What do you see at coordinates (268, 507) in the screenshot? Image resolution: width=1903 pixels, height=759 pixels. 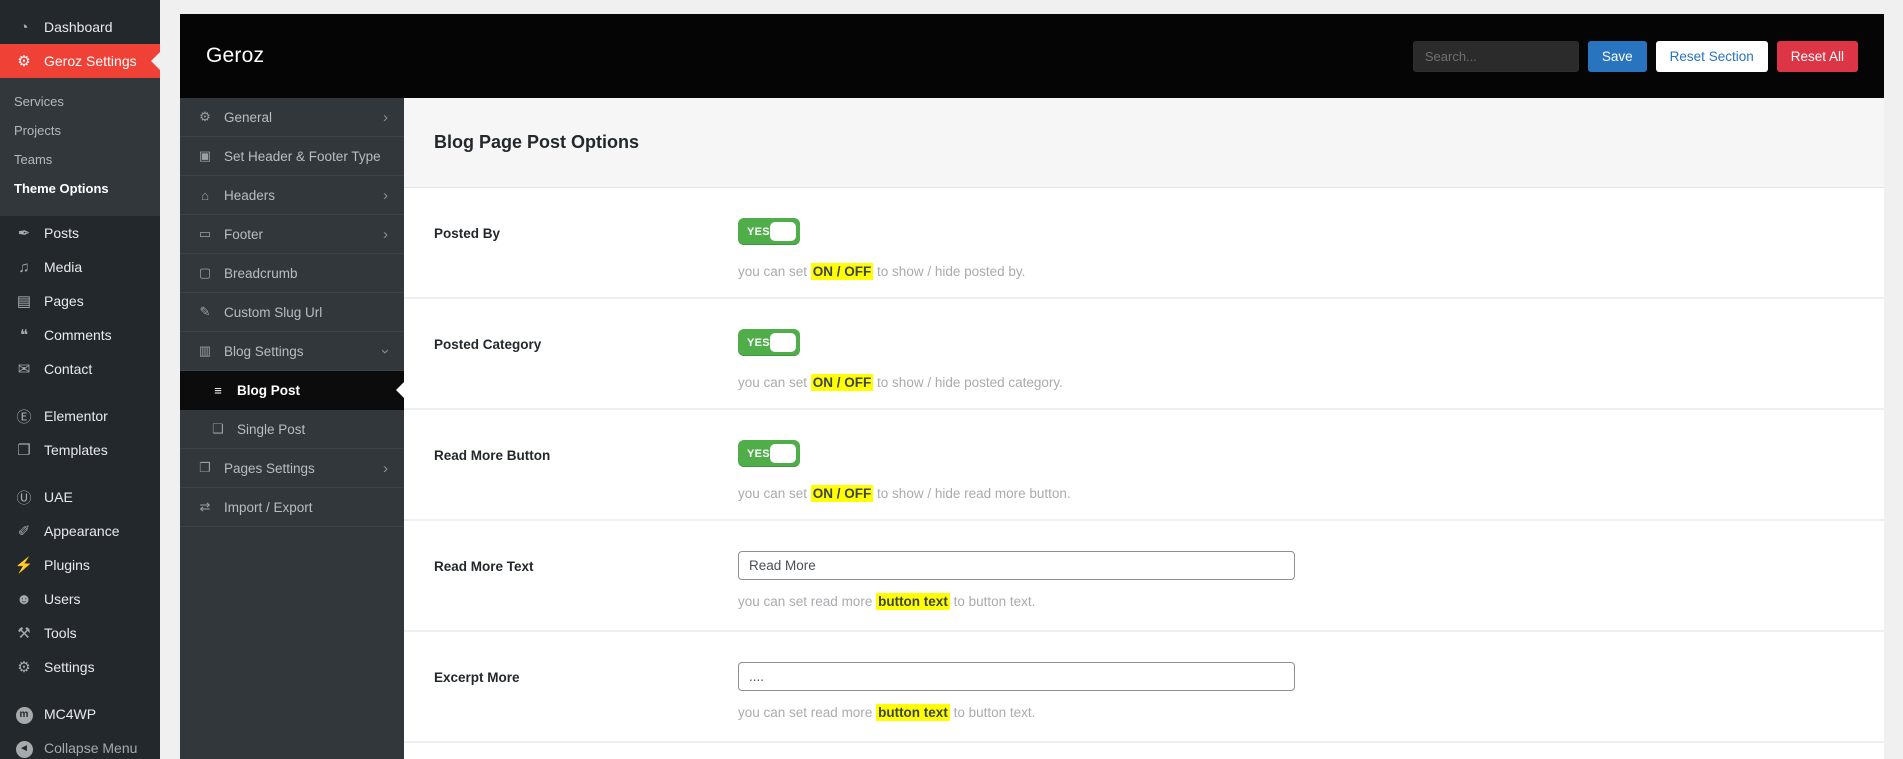 I see `options-nav-item-label: Import / Export` at bounding box center [268, 507].